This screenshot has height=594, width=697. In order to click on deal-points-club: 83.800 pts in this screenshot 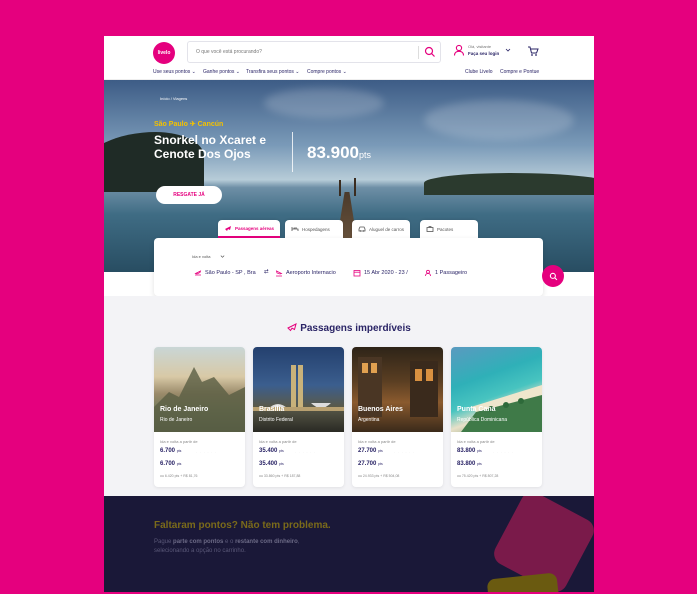, I will do `click(469, 464)`.